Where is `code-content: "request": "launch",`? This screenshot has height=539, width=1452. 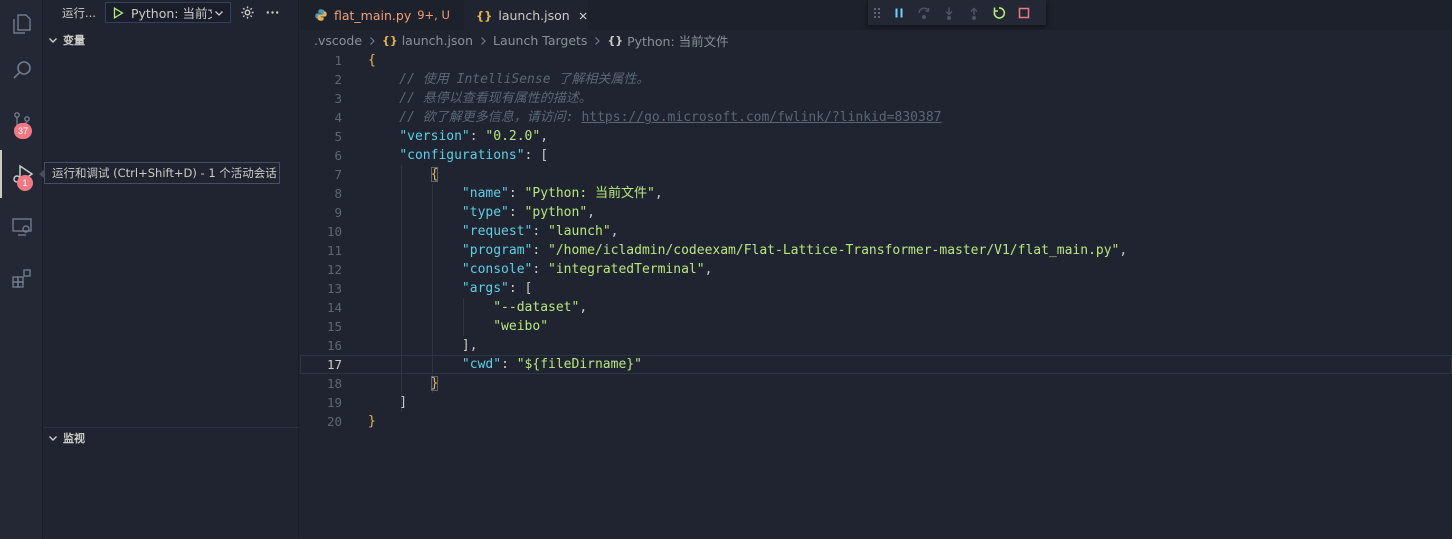
code-content: "request": "launch", is located at coordinates (493, 231).